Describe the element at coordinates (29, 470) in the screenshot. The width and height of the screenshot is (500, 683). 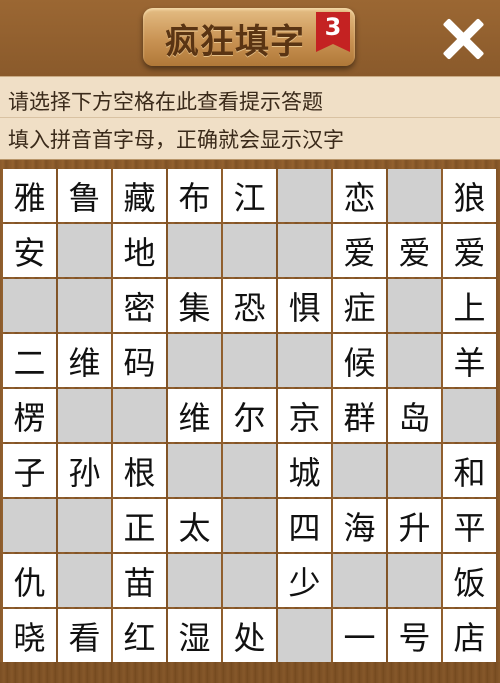
I see `letter-cell: 子` at that location.